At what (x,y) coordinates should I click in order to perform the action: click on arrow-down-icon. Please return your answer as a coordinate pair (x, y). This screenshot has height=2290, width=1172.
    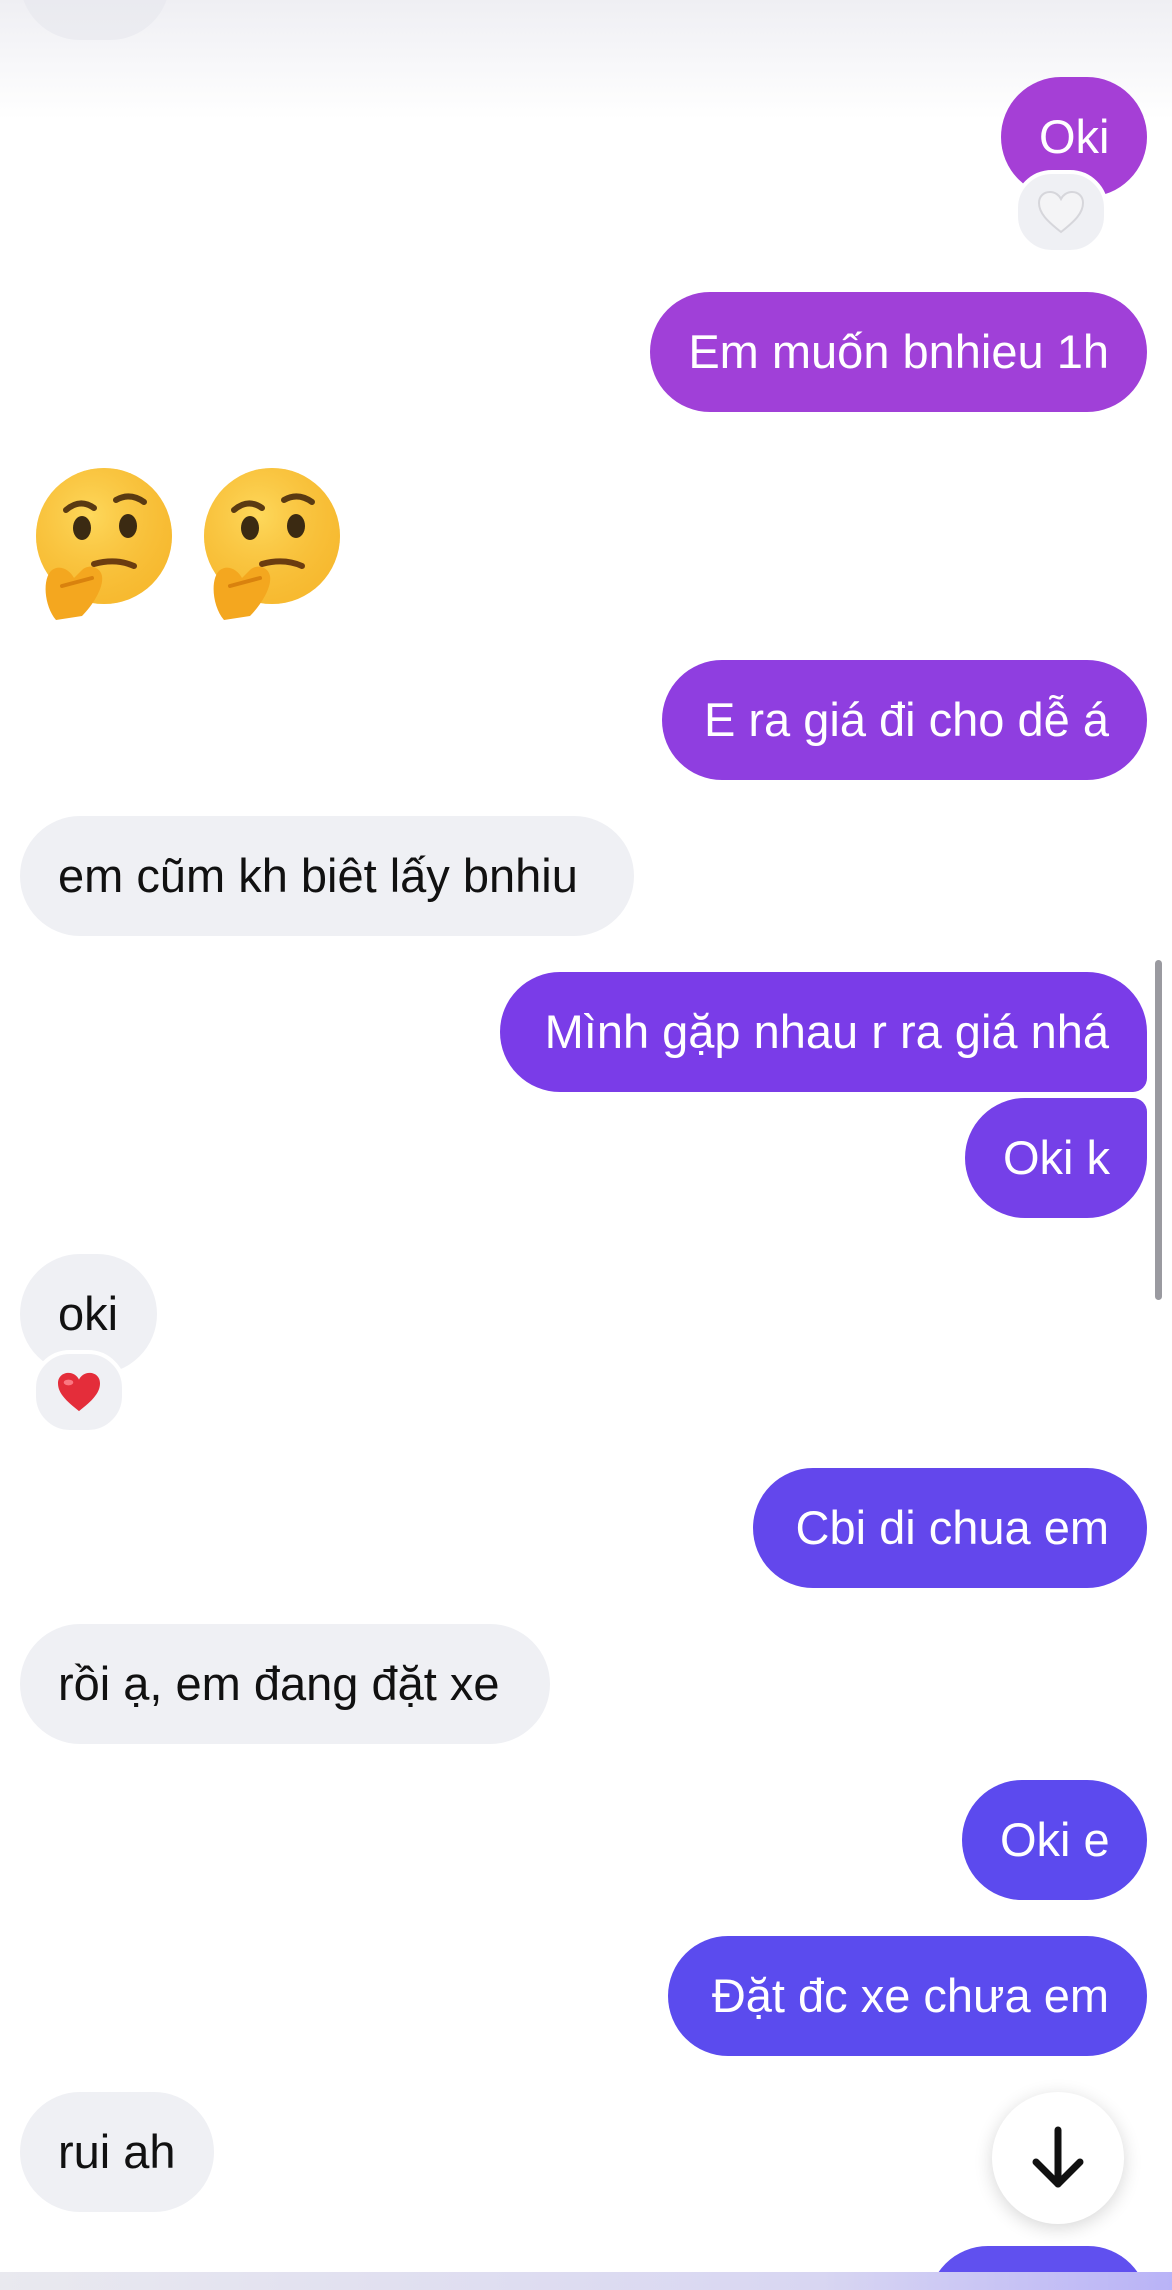
    Looking at the image, I should click on (1058, 2157).